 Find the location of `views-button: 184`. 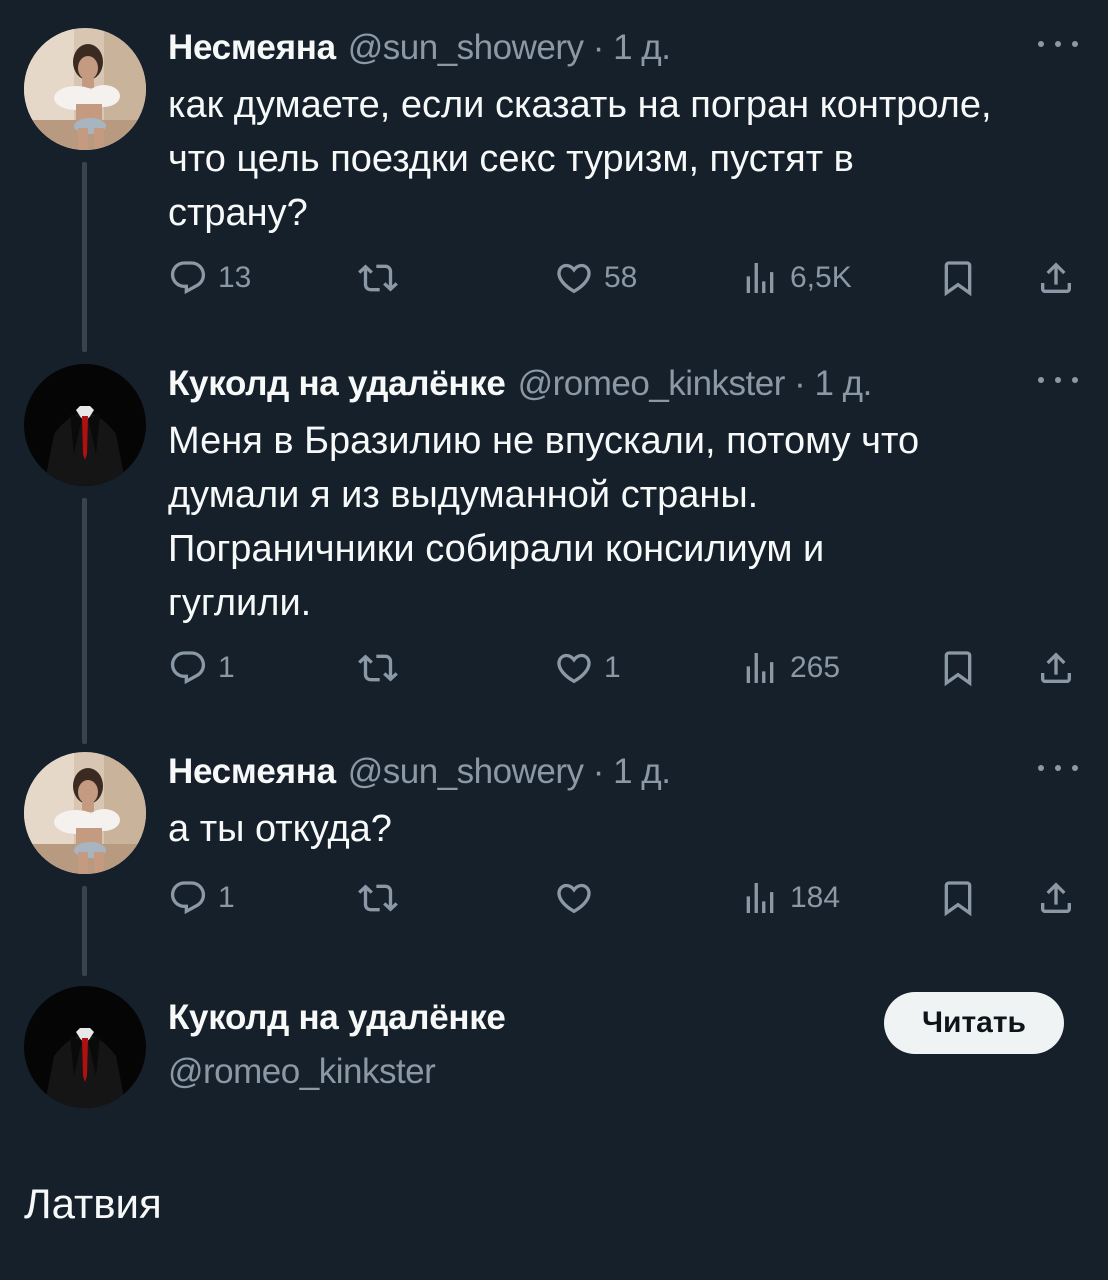

views-button: 184 is located at coordinates (790, 898).